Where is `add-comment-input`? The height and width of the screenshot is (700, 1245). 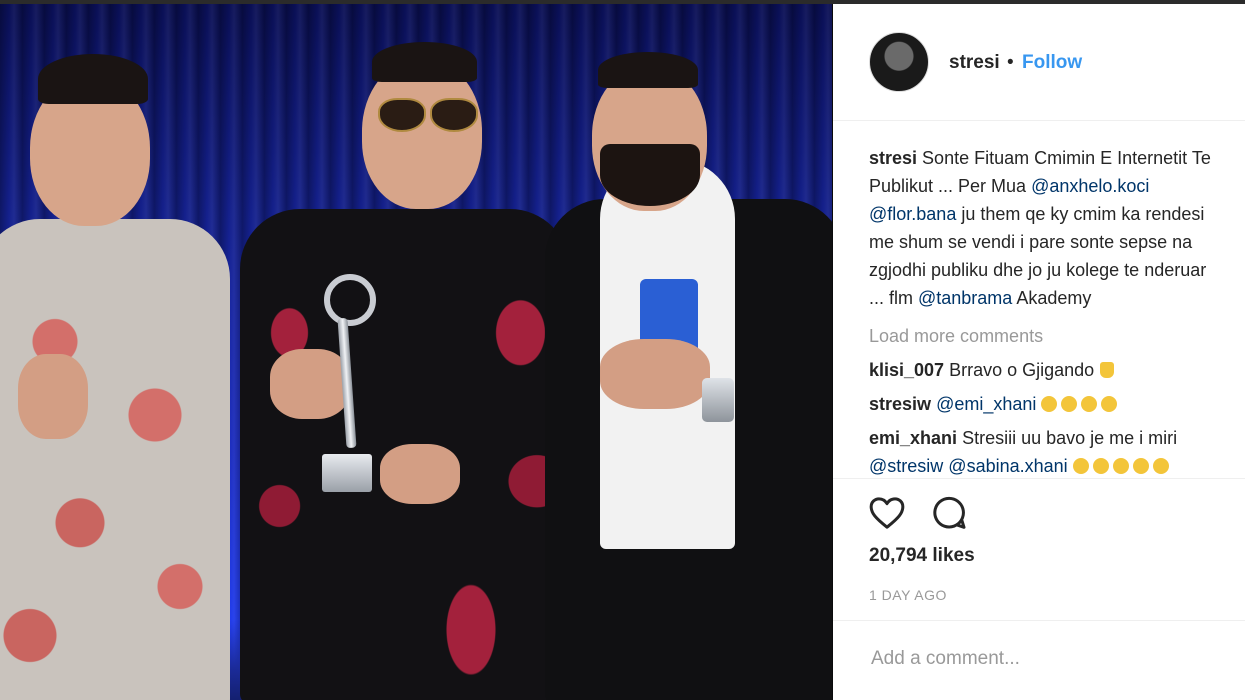
add-comment-input is located at coordinates (1041, 659).